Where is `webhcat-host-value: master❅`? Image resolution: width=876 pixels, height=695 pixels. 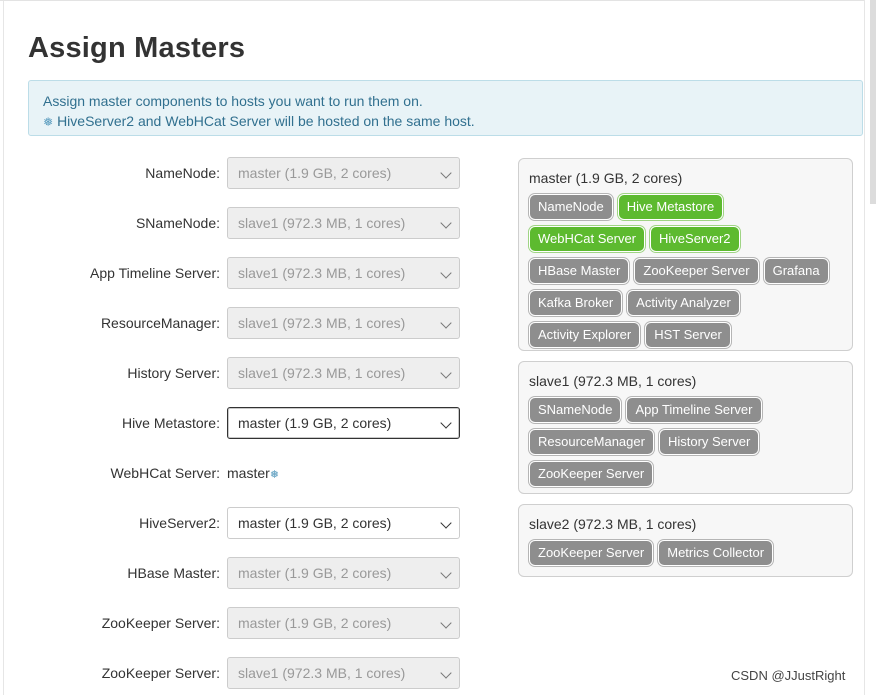 webhcat-host-value: master❅ is located at coordinates (253, 474).